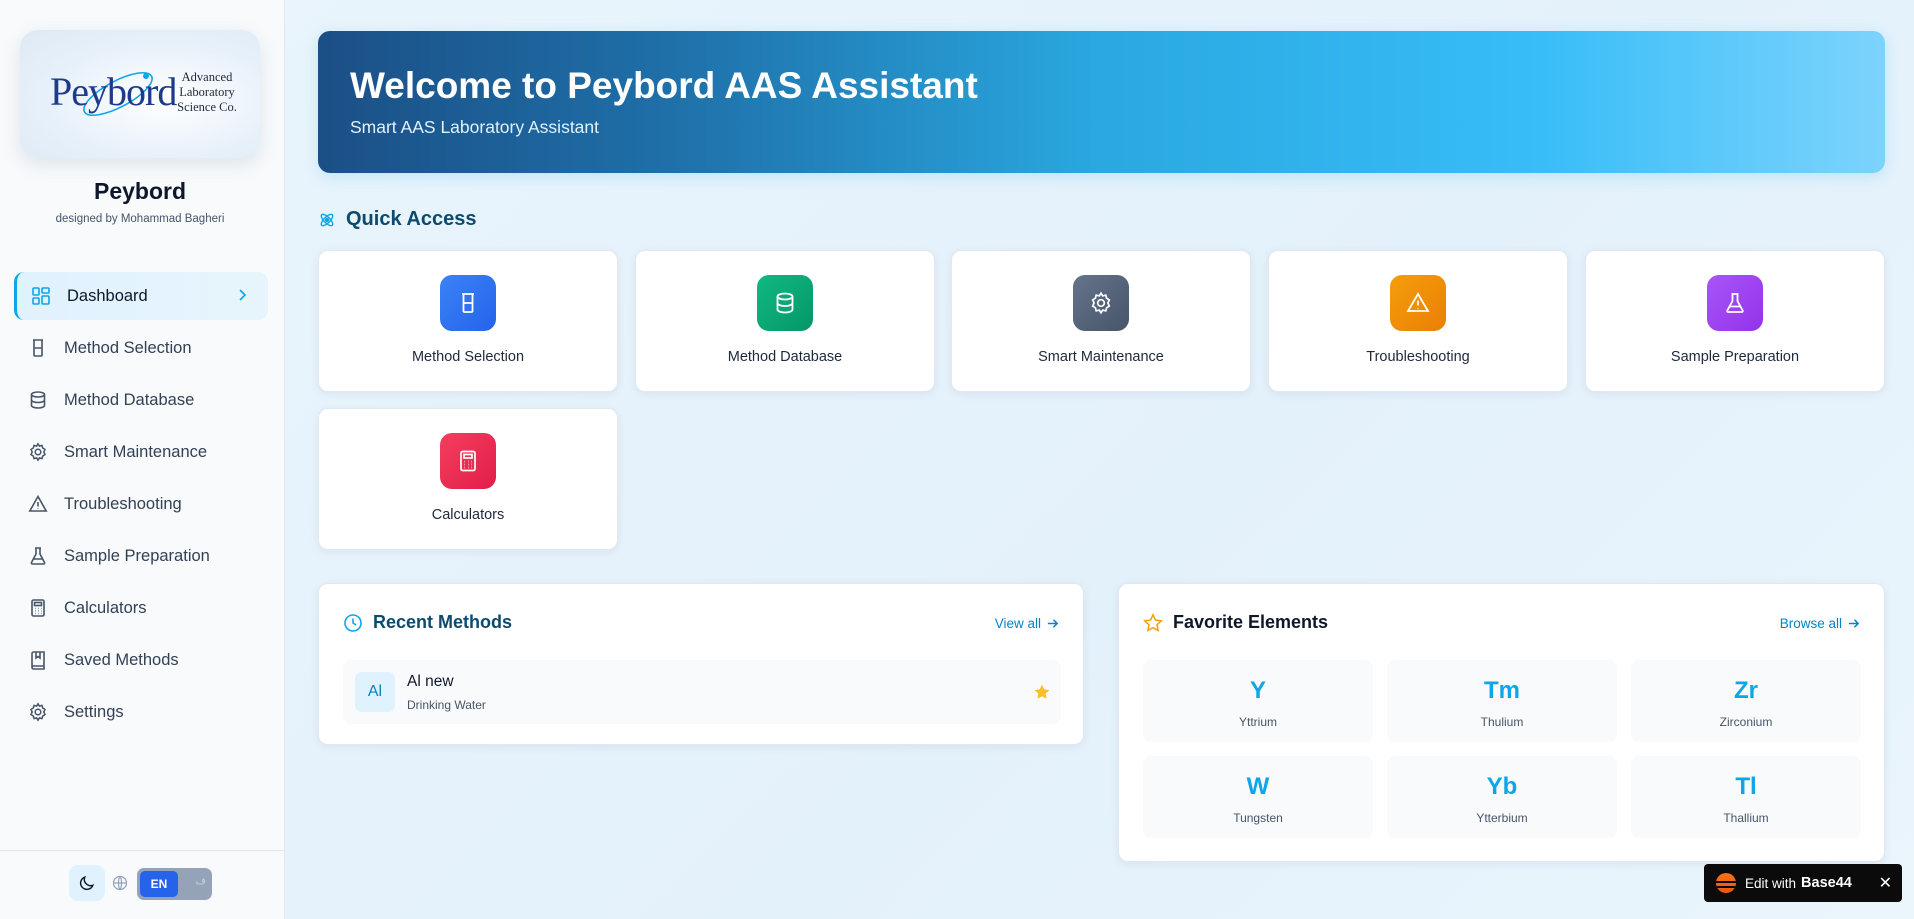 The image size is (1914, 919). Describe the element at coordinates (664, 85) in the screenshot. I see `page-title: Welcome to Peybord AAS Assistant` at that location.